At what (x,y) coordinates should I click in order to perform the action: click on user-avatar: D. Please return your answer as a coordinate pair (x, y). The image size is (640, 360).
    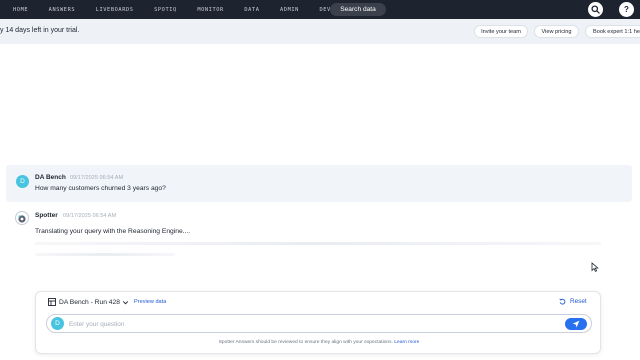
    Looking at the image, I should click on (22, 181).